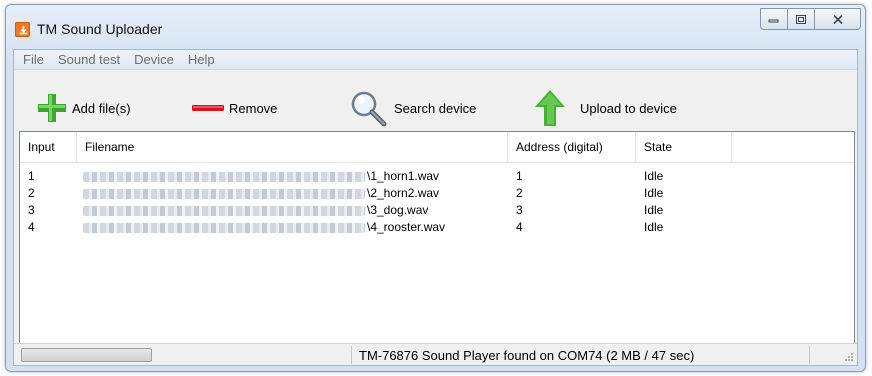  I want to click on menu-device: Device, so click(154, 59).